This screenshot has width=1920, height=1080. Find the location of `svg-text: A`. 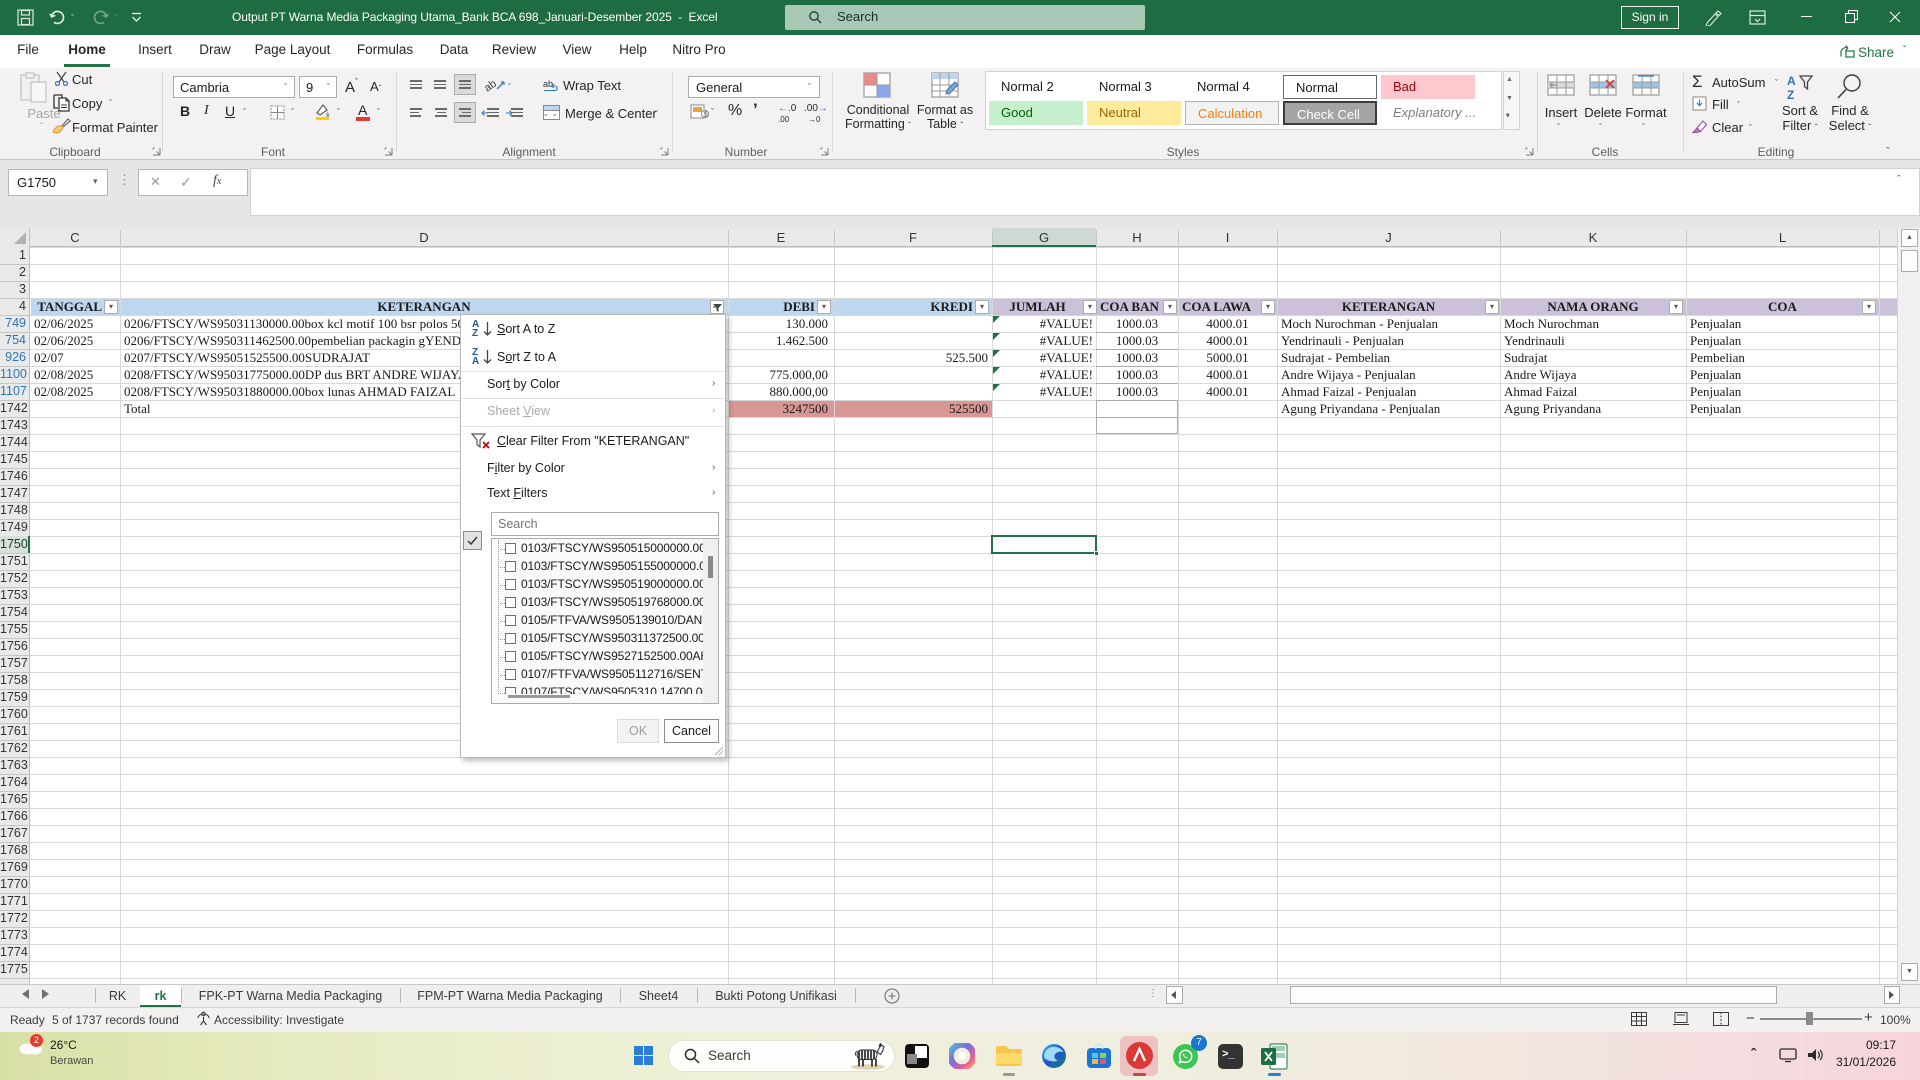

svg-text: A is located at coordinates (1791, 81).